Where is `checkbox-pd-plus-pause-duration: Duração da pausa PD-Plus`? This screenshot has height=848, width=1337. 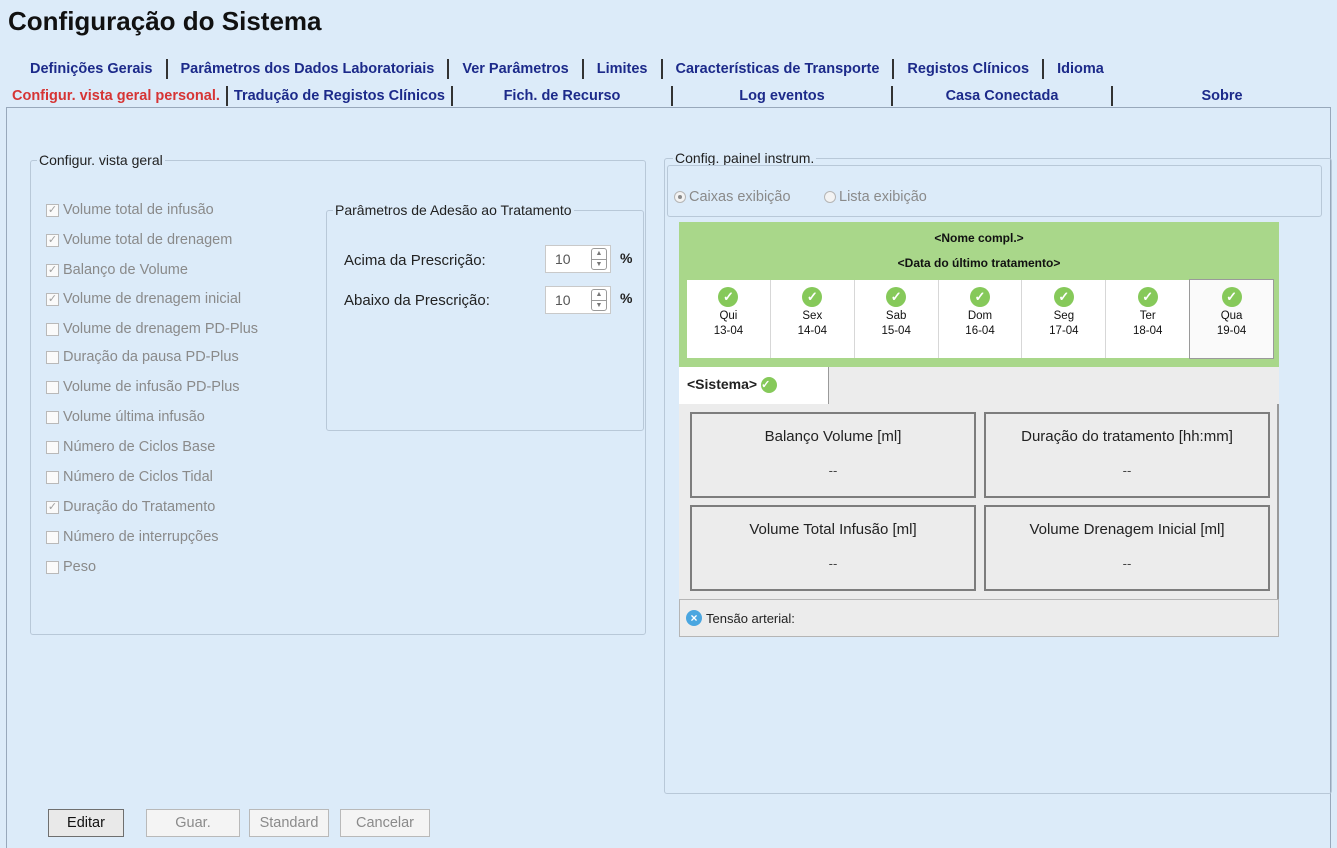
checkbox-pd-plus-pause-duration: Duração da pausa PD-Plus is located at coordinates (142, 357).